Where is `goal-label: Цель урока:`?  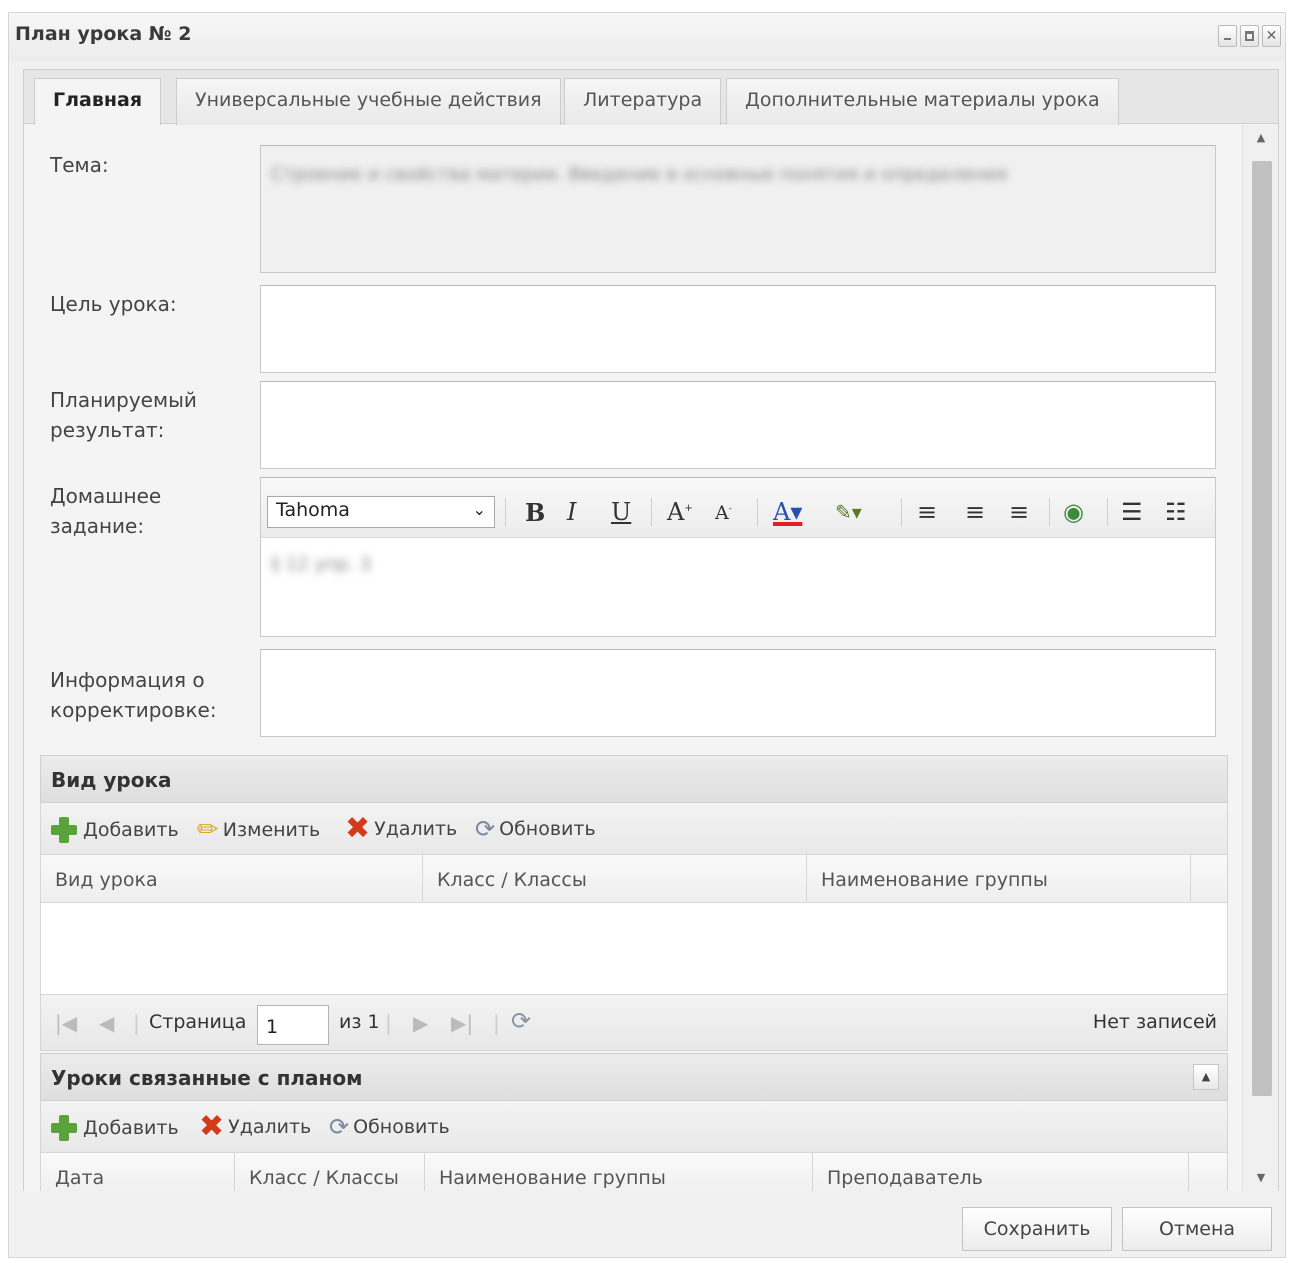
goal-label: Цель урока: is located at coordinates (113, 304).